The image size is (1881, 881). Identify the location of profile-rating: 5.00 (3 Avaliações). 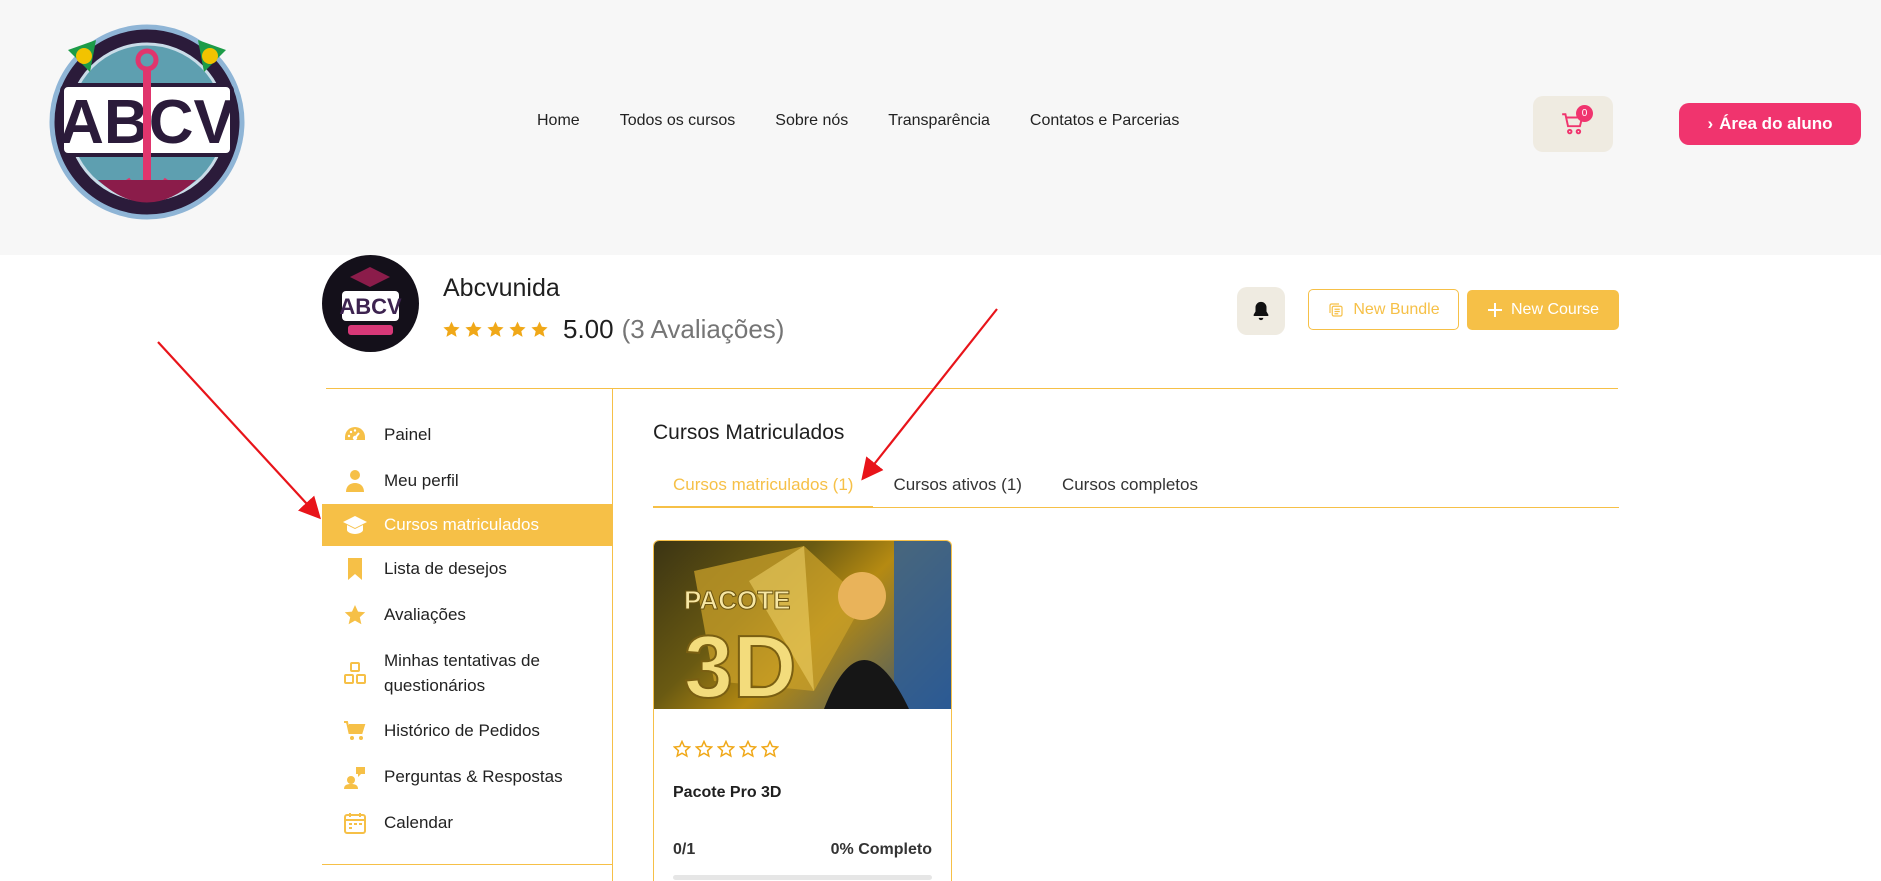
(613, 329).